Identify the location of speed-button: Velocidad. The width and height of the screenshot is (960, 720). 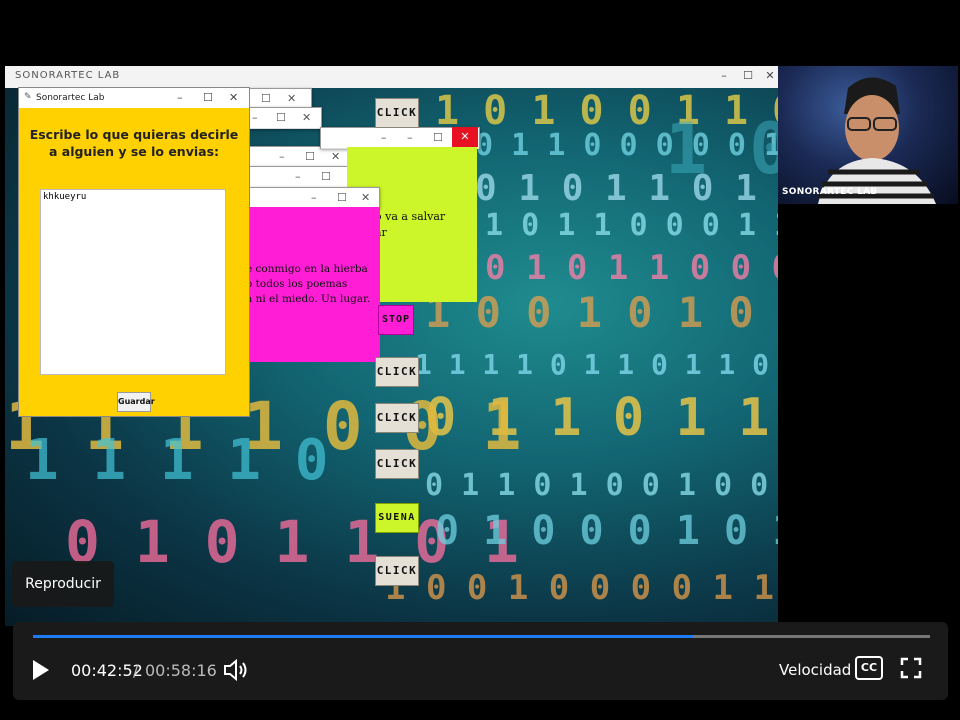
(815, 670).